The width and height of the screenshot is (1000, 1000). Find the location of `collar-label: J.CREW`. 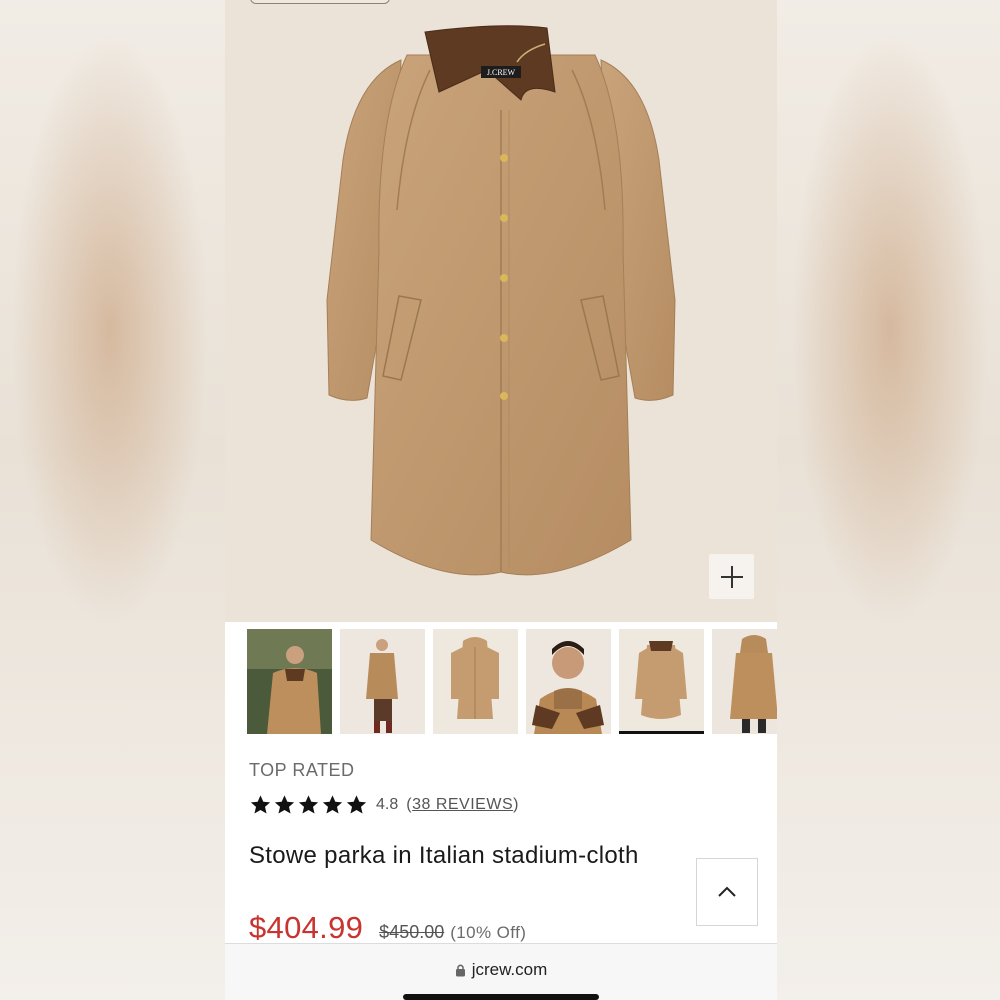

collar-label: J.CREW is located at coordinates (501, 72).